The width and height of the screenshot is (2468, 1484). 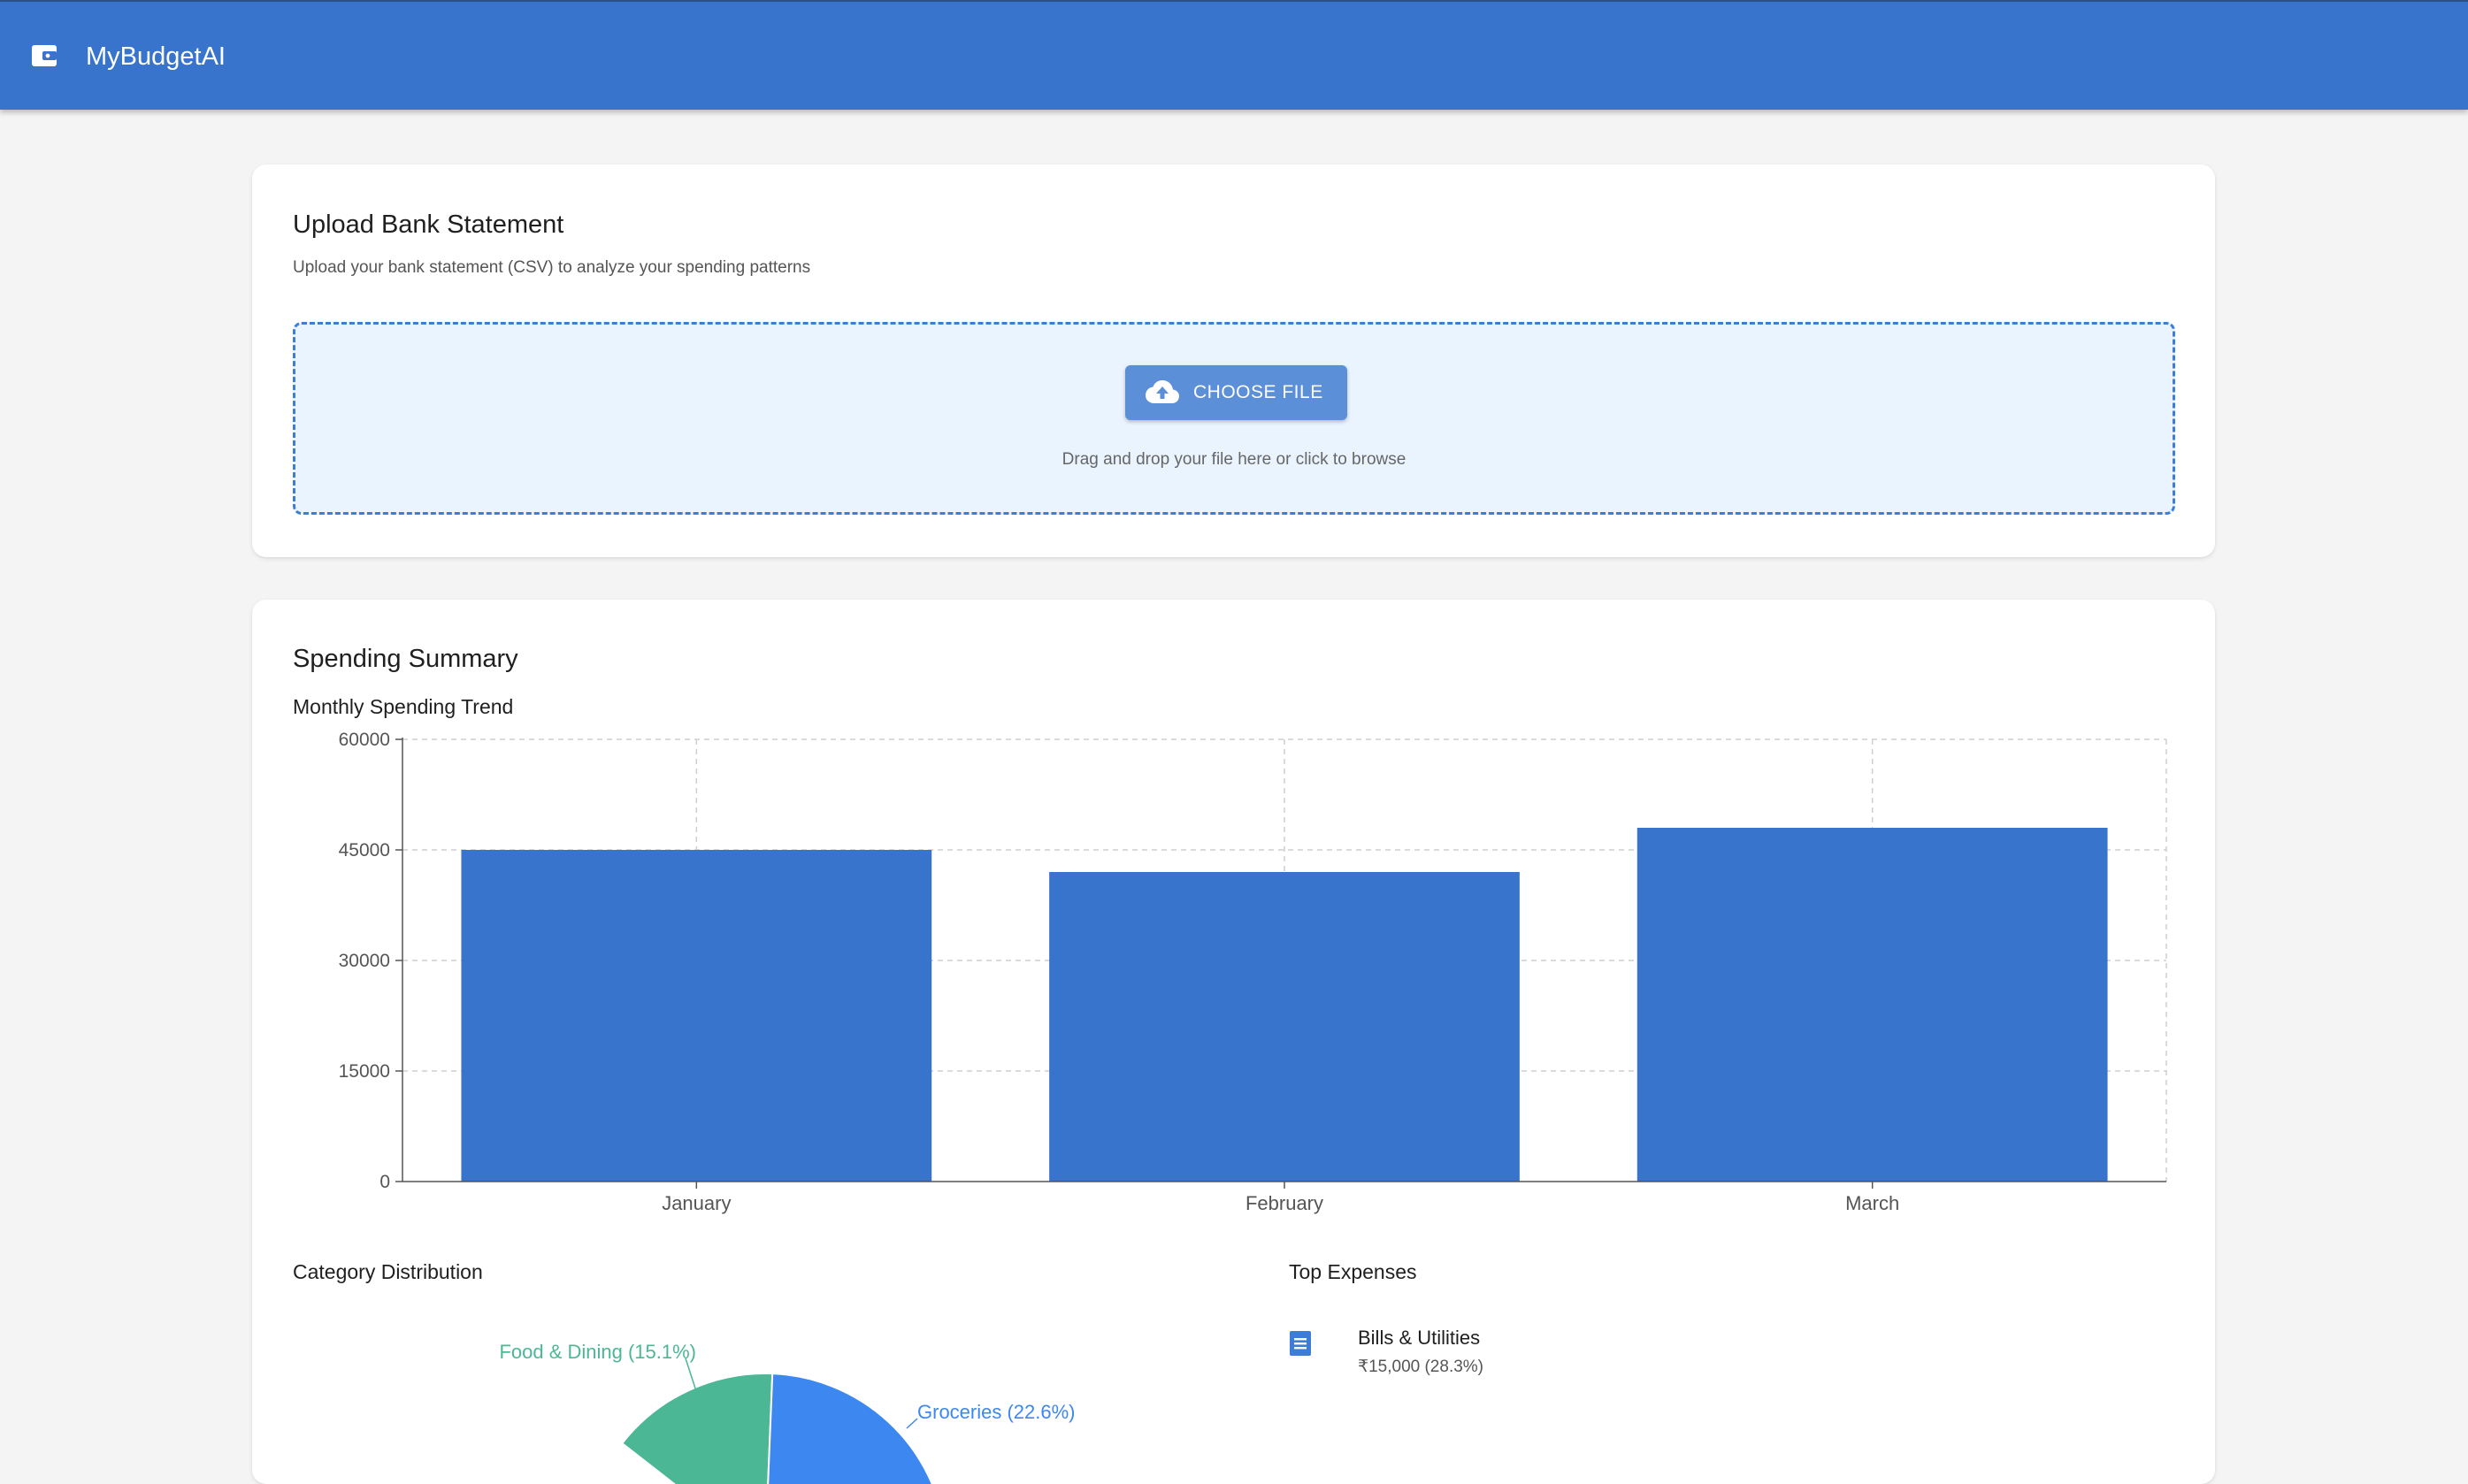 I want to click on choose-file-button: CHOOSE FILE, so click(x=1236, y=392).